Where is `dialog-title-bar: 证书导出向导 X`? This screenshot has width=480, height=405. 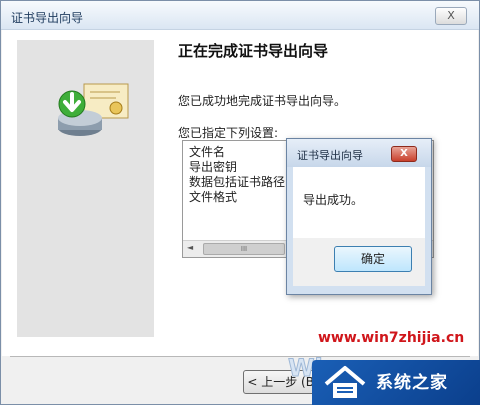
dialog-title-bar: 证书导出向导 X is located at coordinates (359, 153).